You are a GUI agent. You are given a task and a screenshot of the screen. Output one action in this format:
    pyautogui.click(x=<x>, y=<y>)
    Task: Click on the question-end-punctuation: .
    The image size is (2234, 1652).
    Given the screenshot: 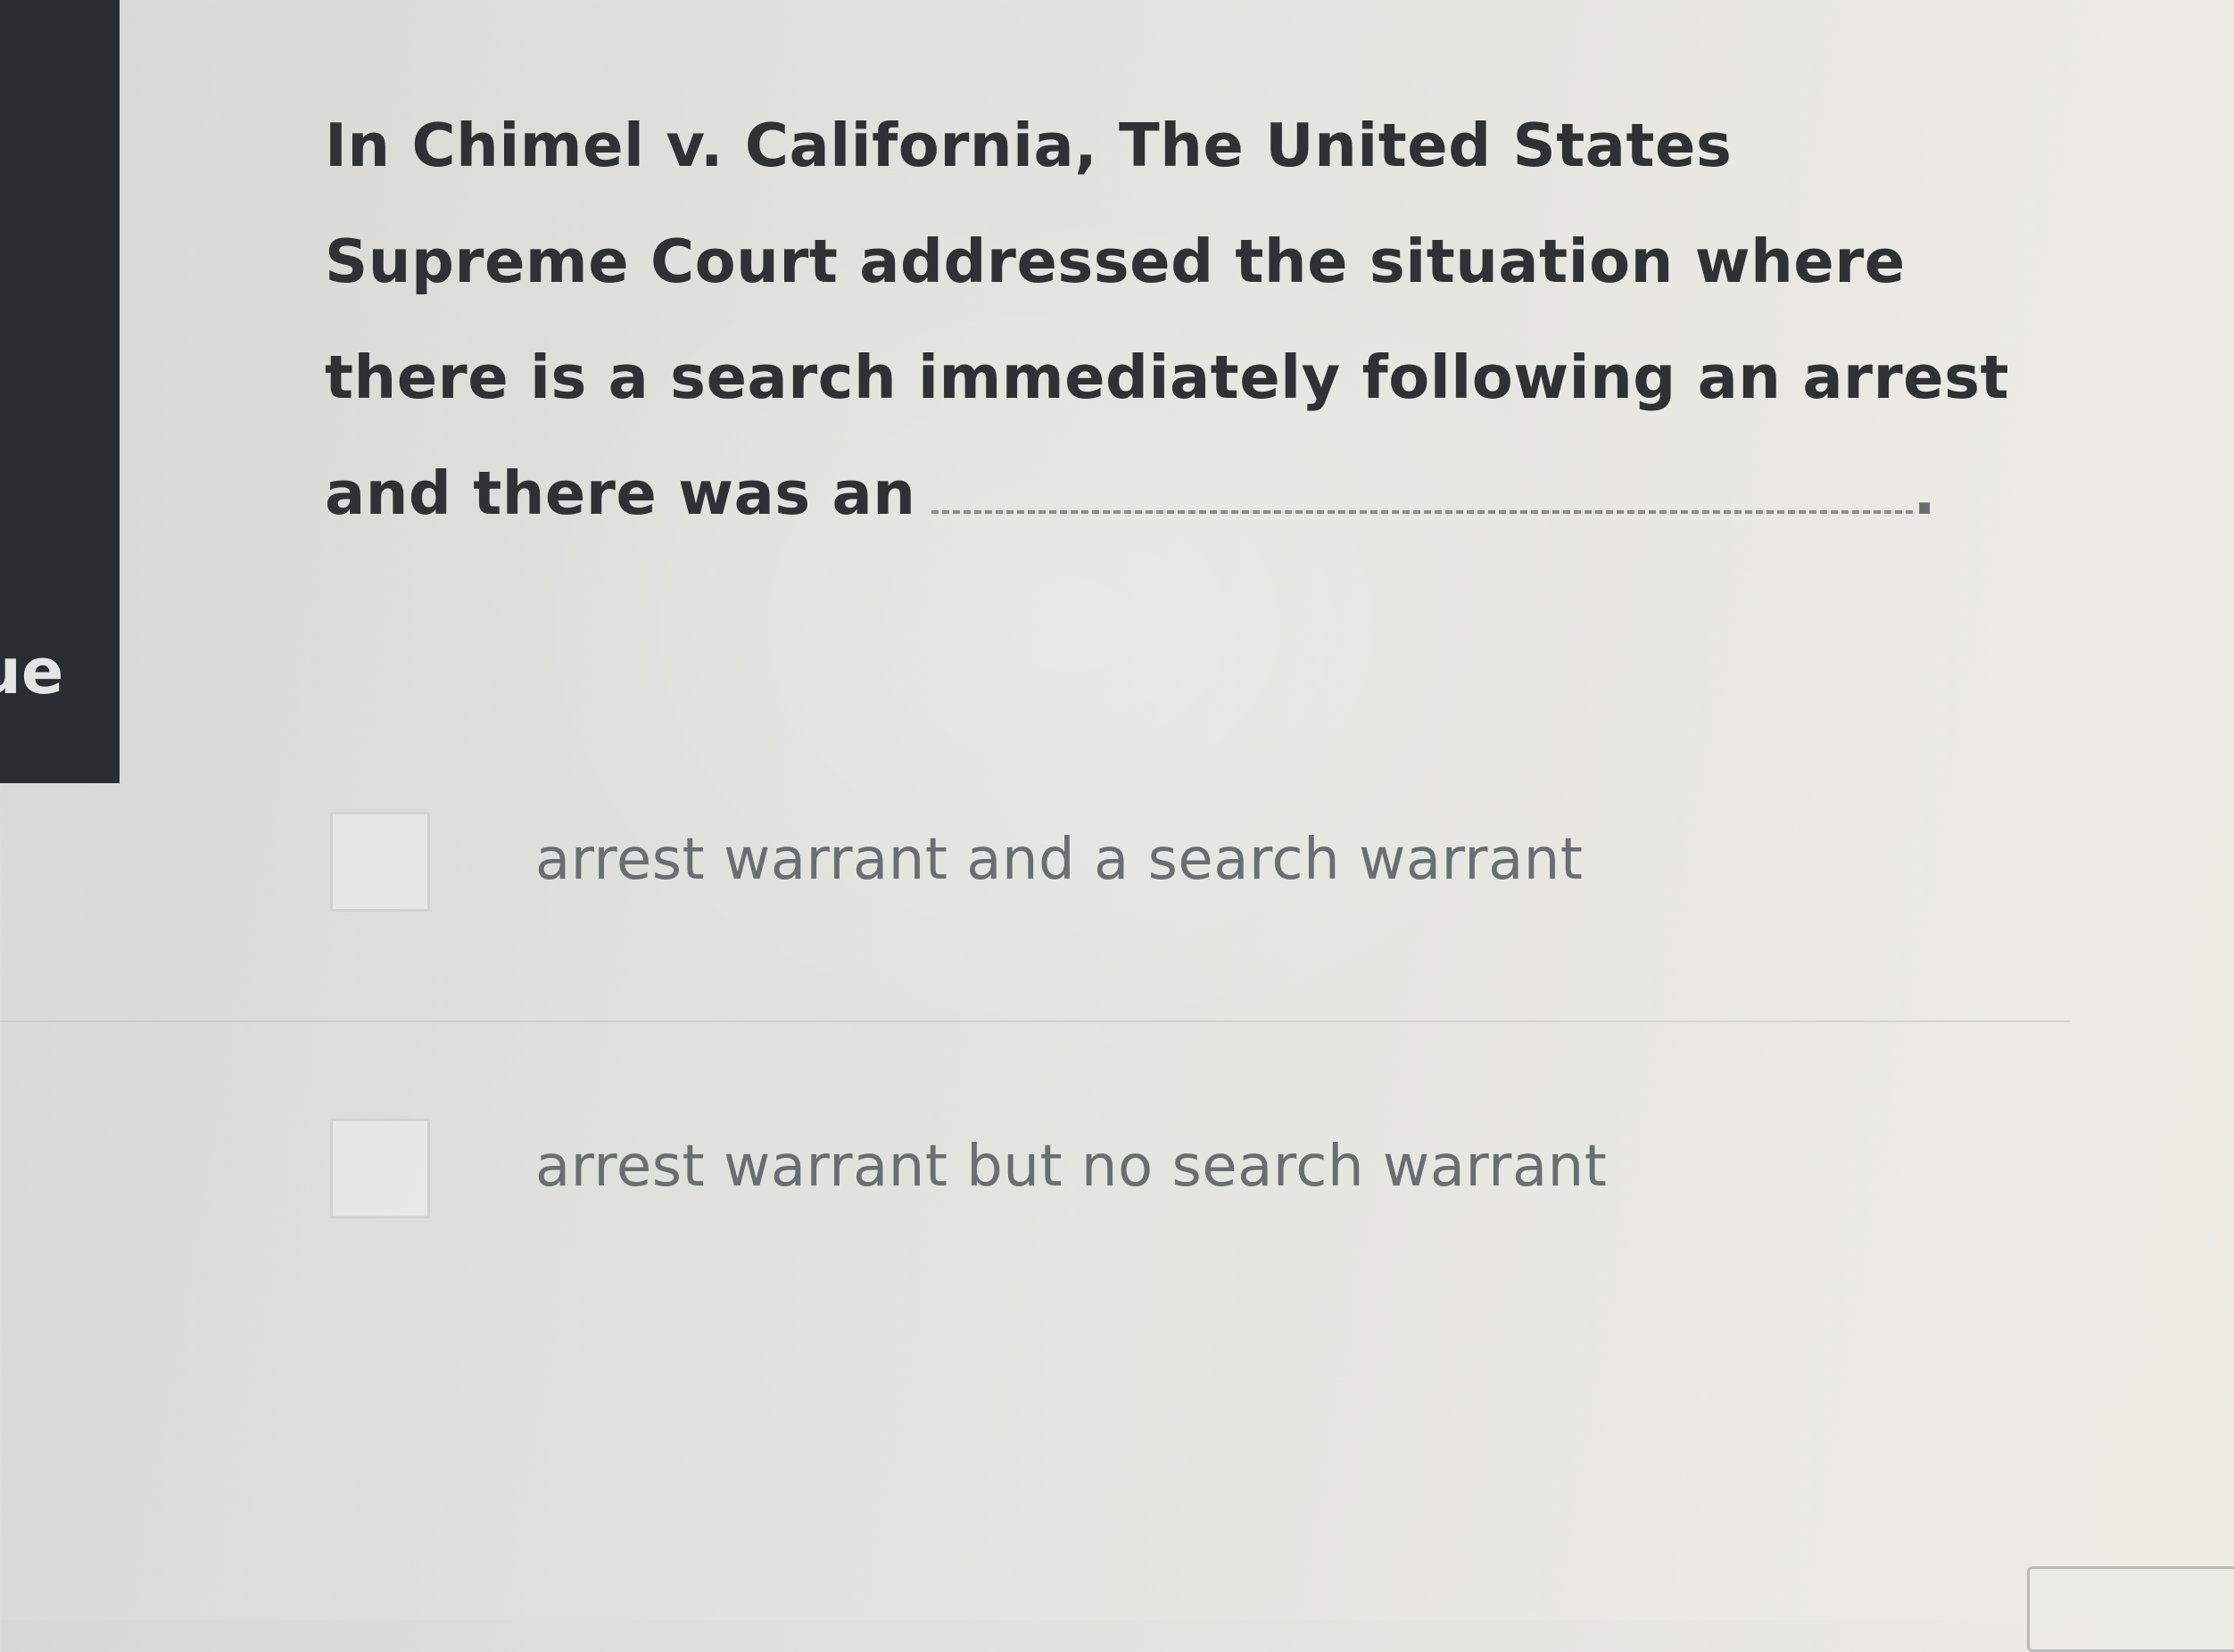 What is the action you would take?
    pyautogui.click(x=1925, y=493)
    